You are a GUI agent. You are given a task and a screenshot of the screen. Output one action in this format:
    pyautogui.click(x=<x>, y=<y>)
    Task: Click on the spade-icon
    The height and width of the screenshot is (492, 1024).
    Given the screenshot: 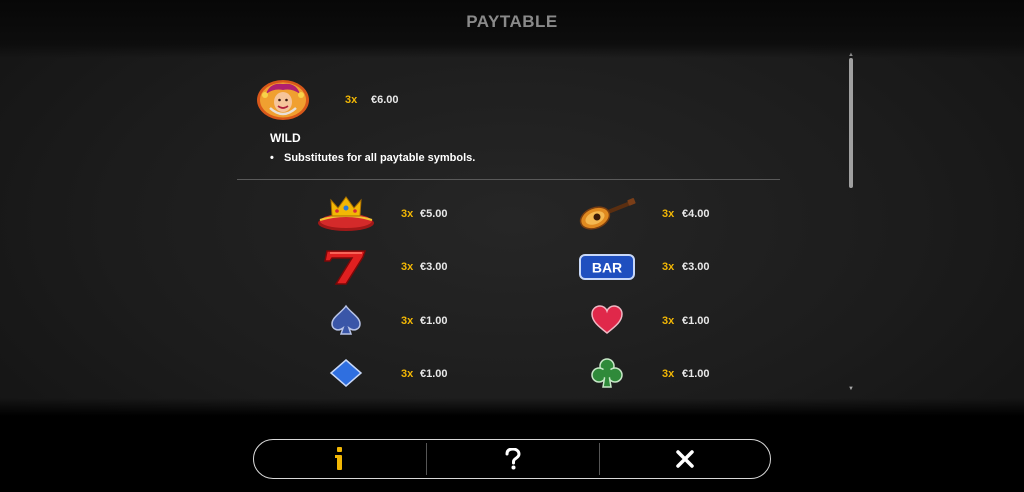 What is the action you would take?
    pyautogui.click(x=346, y=322)
    